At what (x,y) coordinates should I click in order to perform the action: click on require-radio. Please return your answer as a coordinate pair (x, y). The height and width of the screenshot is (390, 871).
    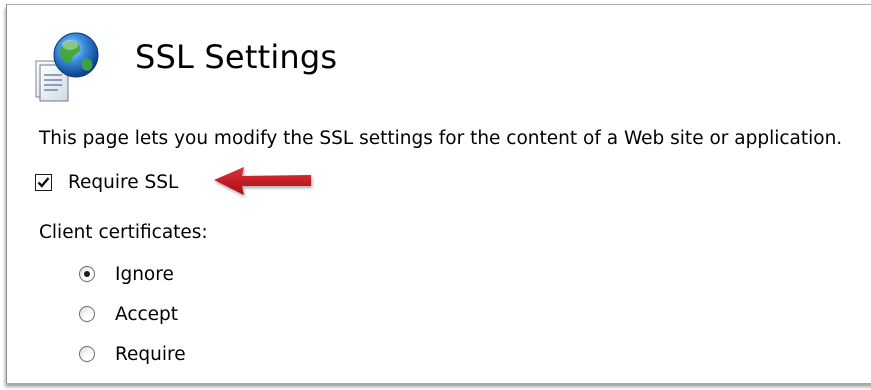
    Looking at the image, I should click on (87, 354).